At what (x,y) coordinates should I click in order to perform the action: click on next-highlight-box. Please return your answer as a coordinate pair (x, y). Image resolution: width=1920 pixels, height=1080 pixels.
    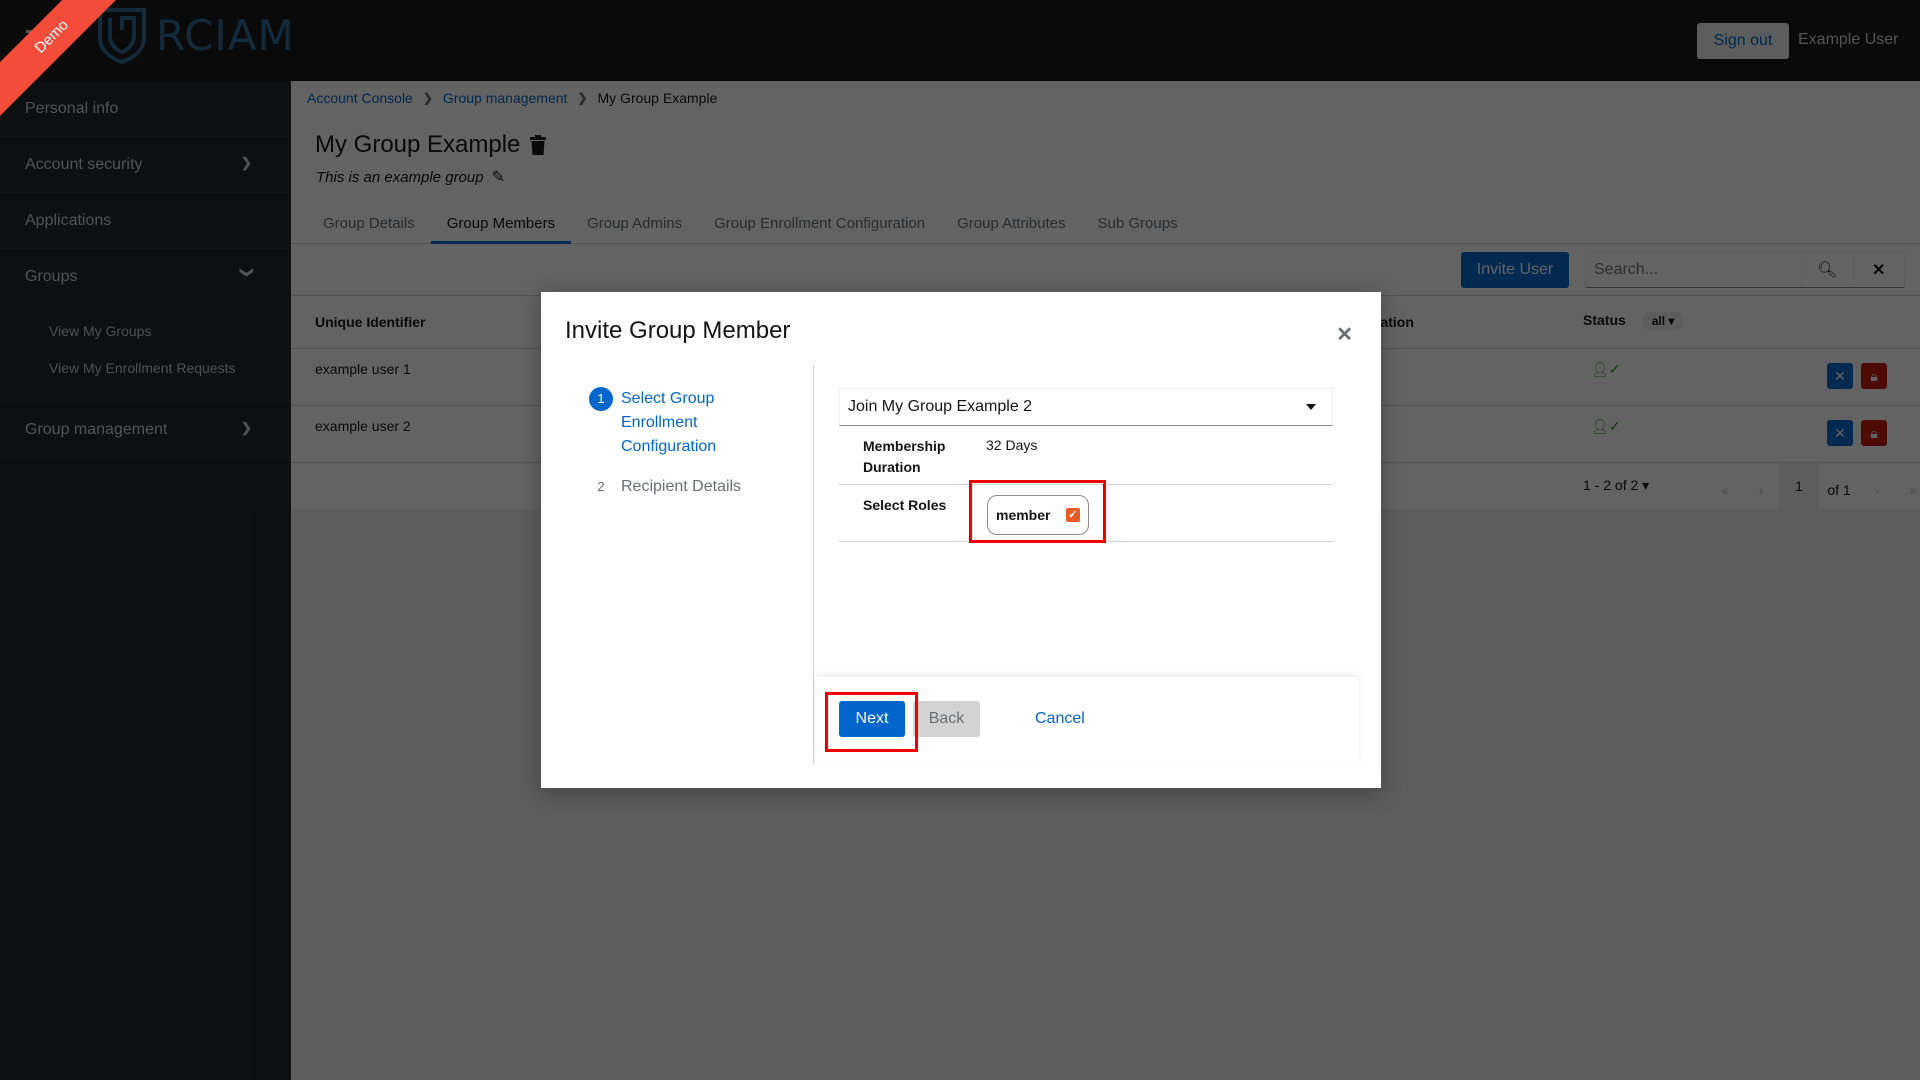
    Looking at the image, I should click on (871, 722).